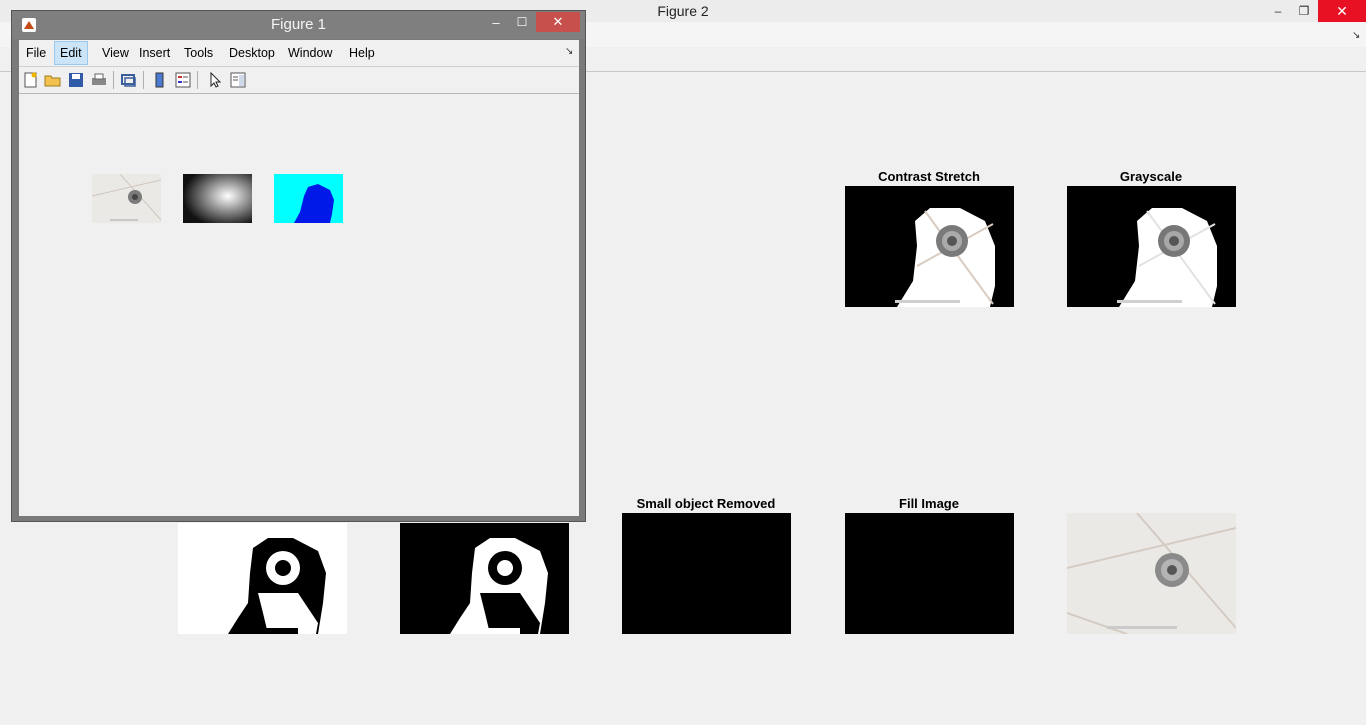  What do you see at coordinates (1342, 11) in the screenshot?
I see `figure2-close-button: ✕` at bounding box center [1342, 11].